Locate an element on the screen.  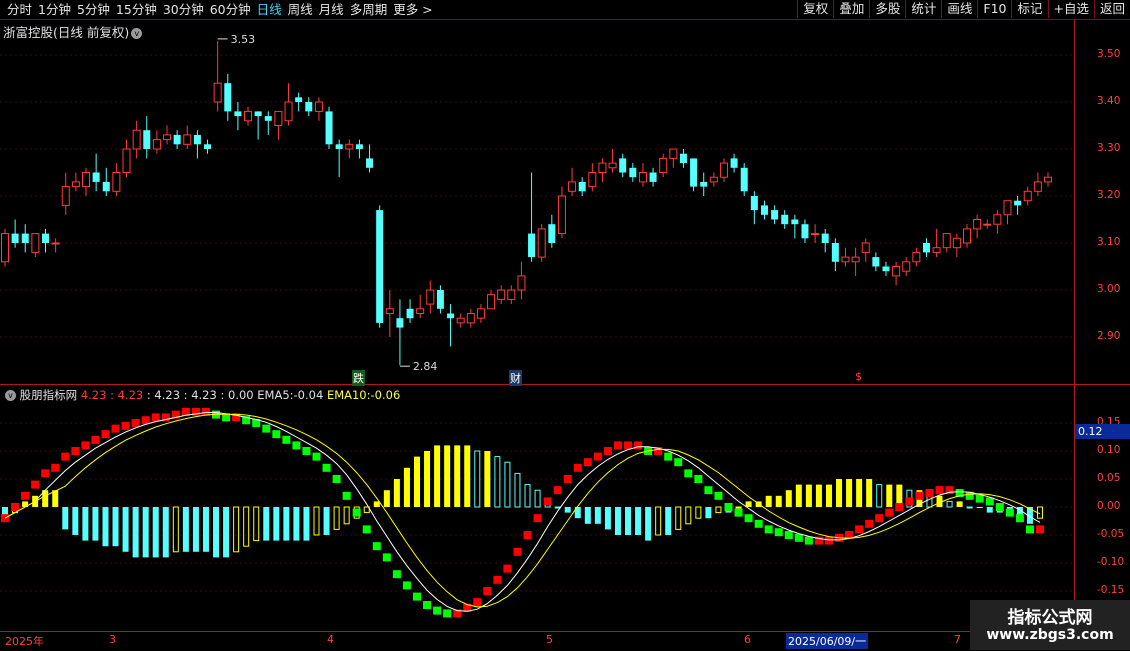
date-axis-label: 7 is located at coordinates (957, 639).